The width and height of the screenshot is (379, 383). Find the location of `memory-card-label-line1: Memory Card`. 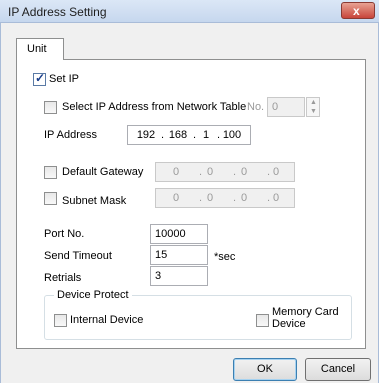

memory-card-label-line1: Memory Card is located at coordinates (305, 312).